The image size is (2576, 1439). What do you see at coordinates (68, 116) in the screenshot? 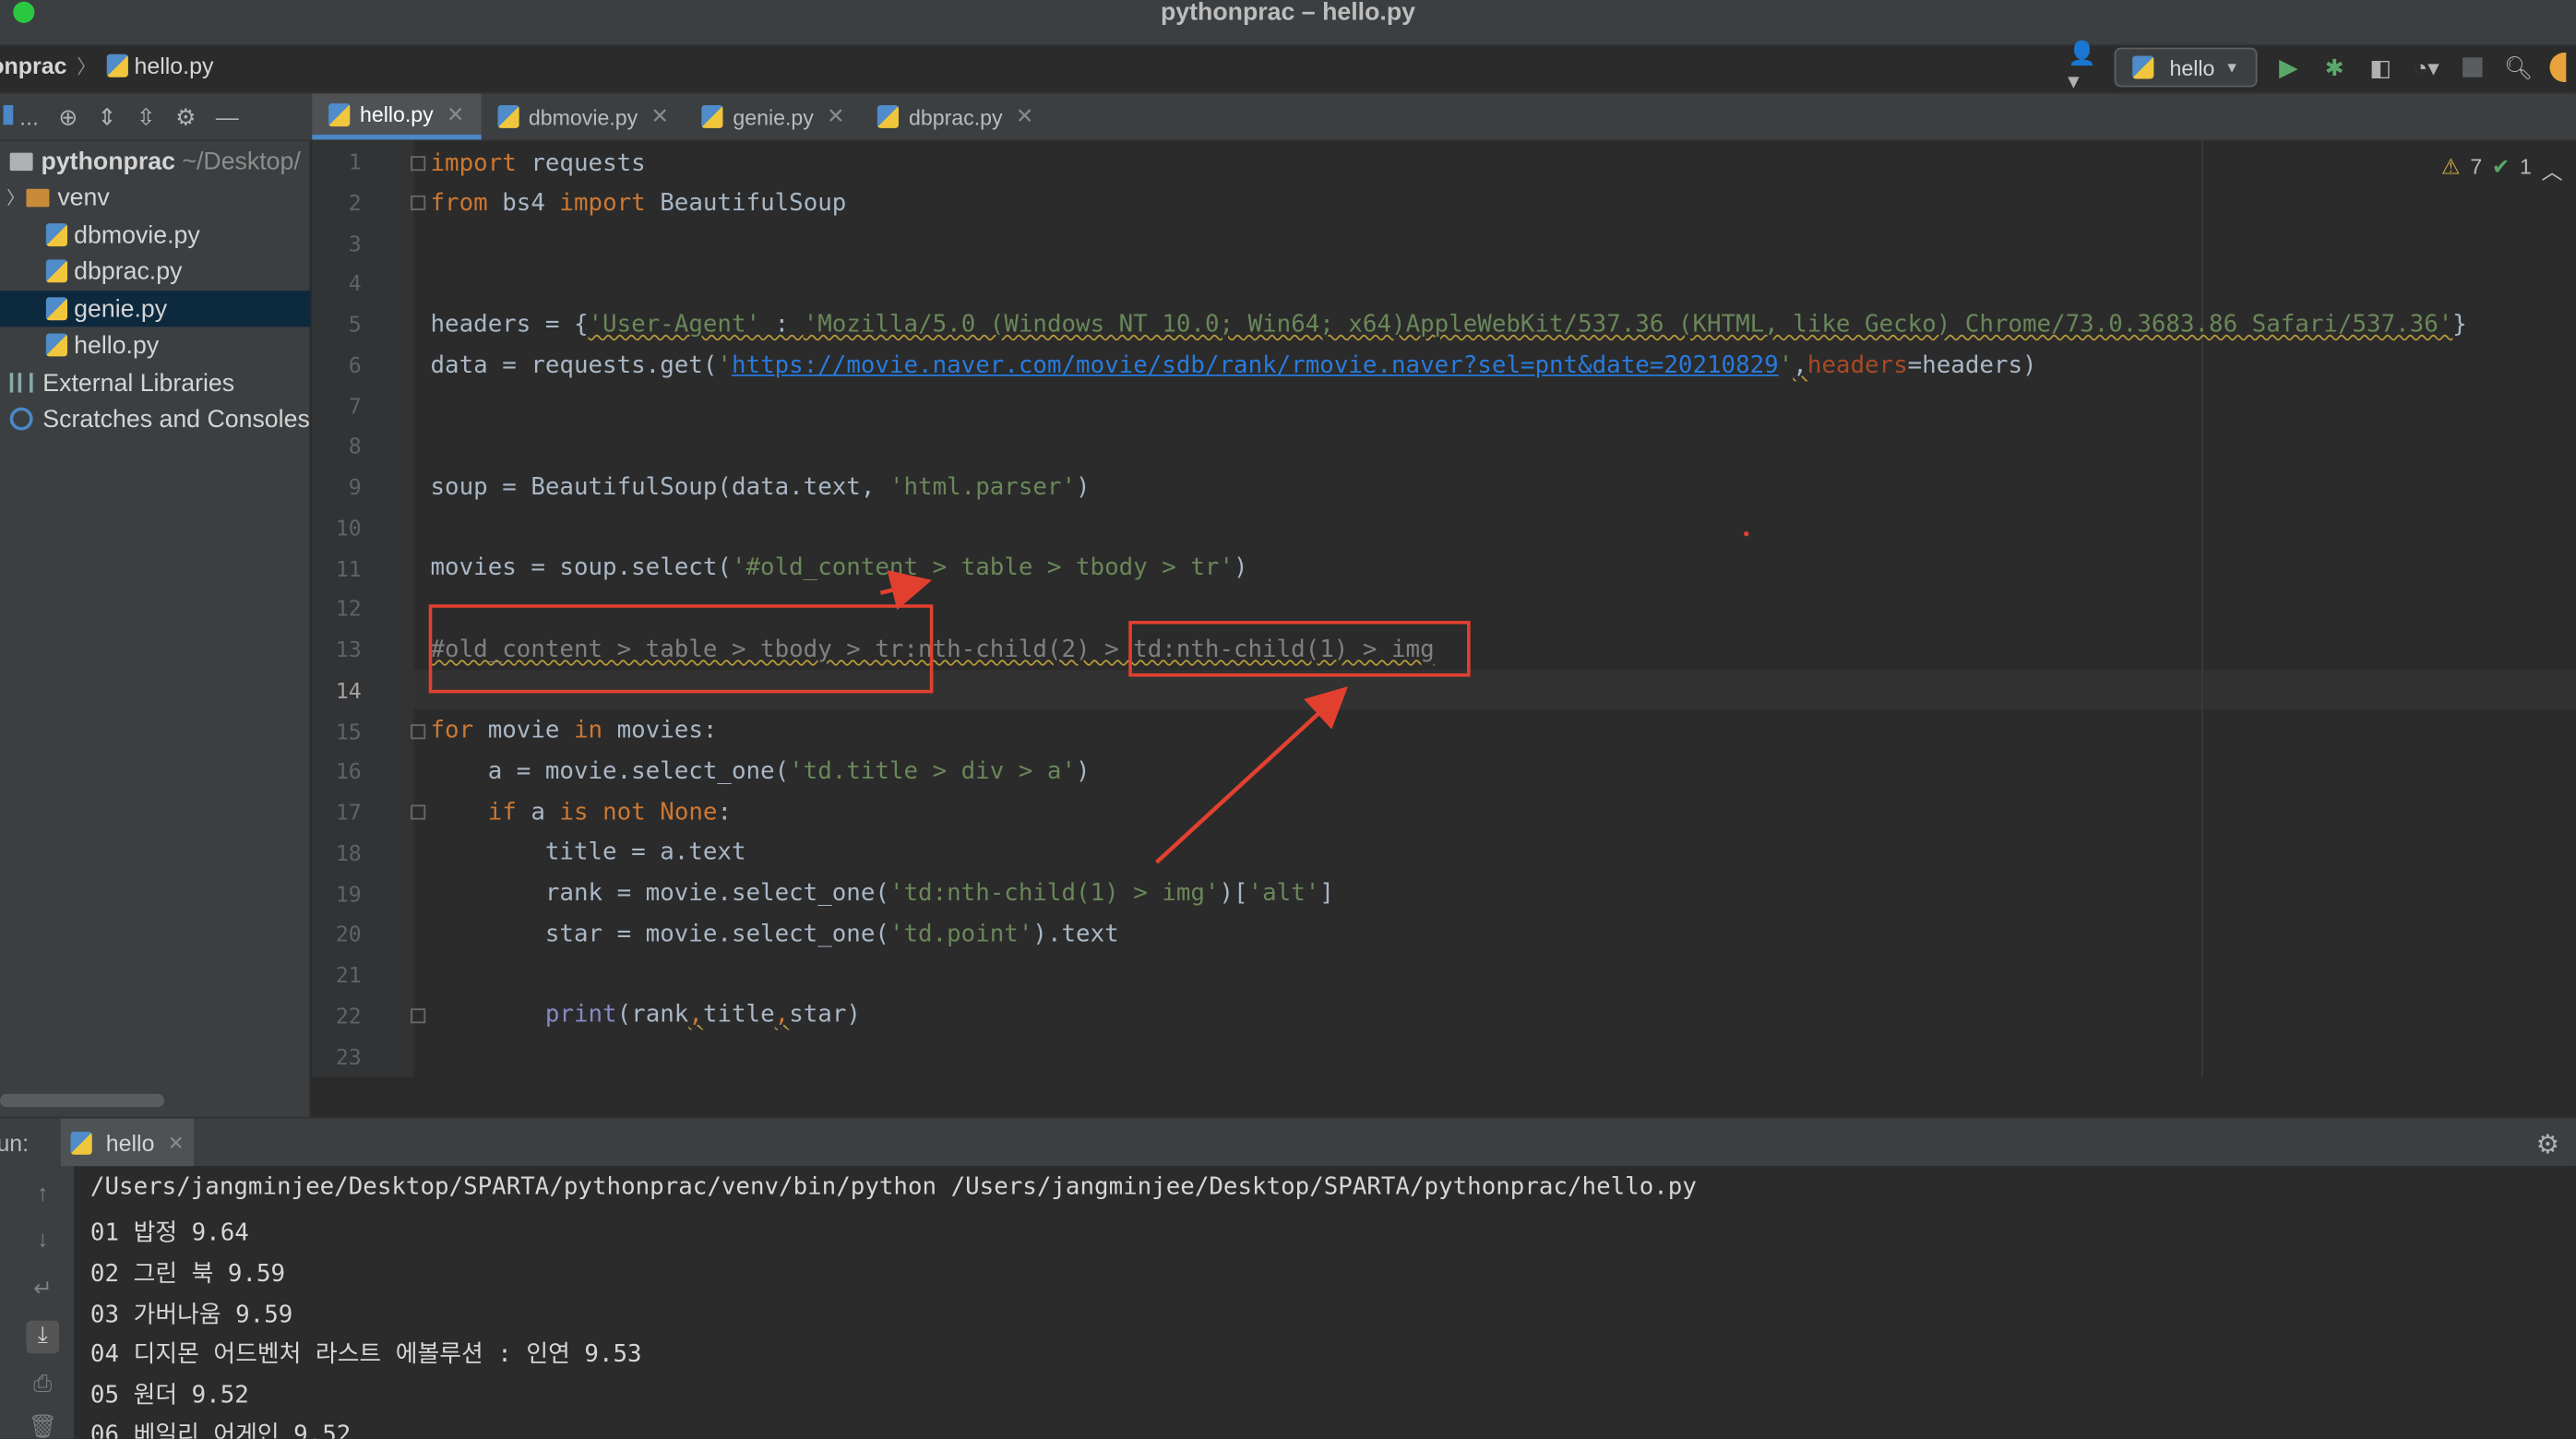
I see `locate-icon: ⊕` at bounding box center [68, 116].